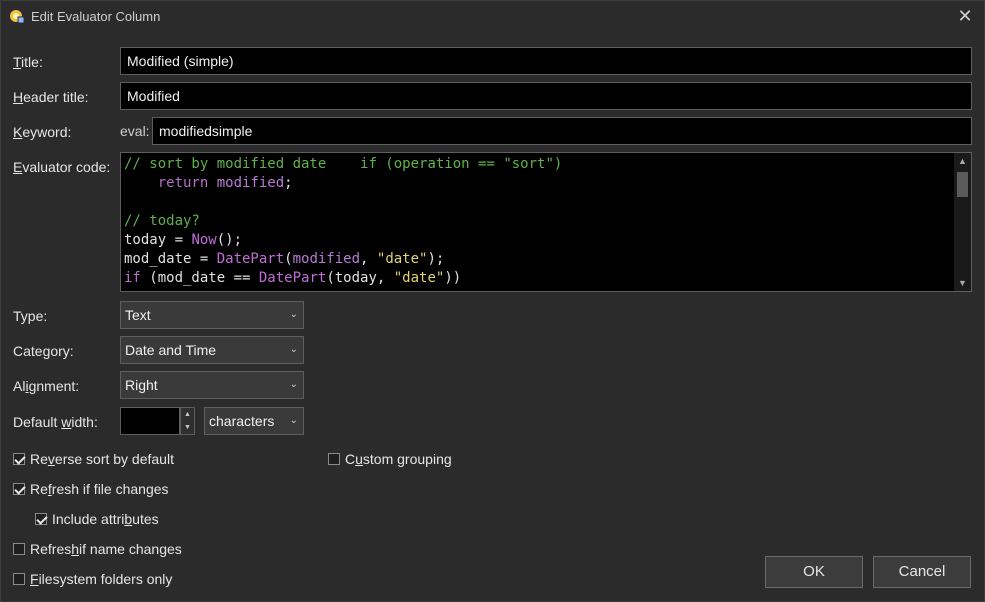 The image size is (985, 602). I want to click on keyword-prefix: eval:, so click(135, 131).